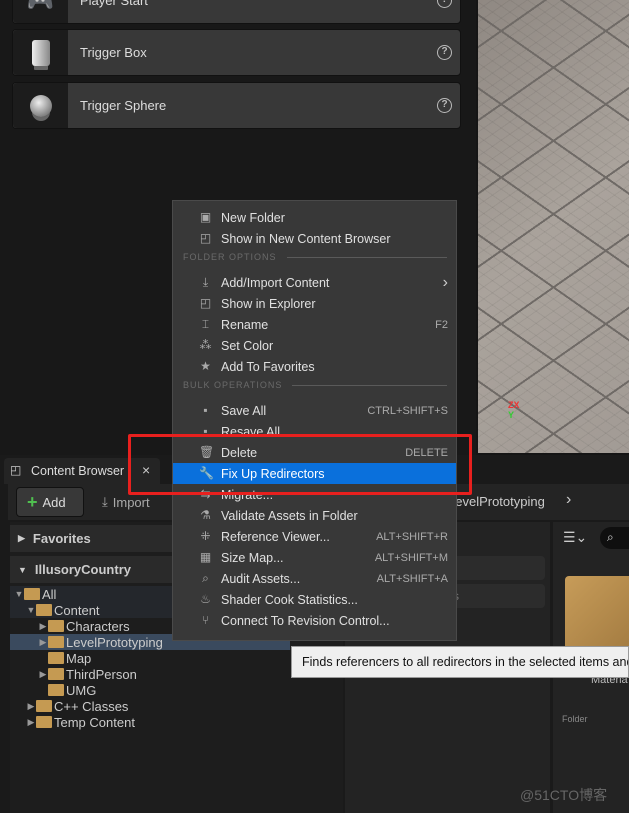  I want to click on content-browser-icon: ◰, so click(16, 470).